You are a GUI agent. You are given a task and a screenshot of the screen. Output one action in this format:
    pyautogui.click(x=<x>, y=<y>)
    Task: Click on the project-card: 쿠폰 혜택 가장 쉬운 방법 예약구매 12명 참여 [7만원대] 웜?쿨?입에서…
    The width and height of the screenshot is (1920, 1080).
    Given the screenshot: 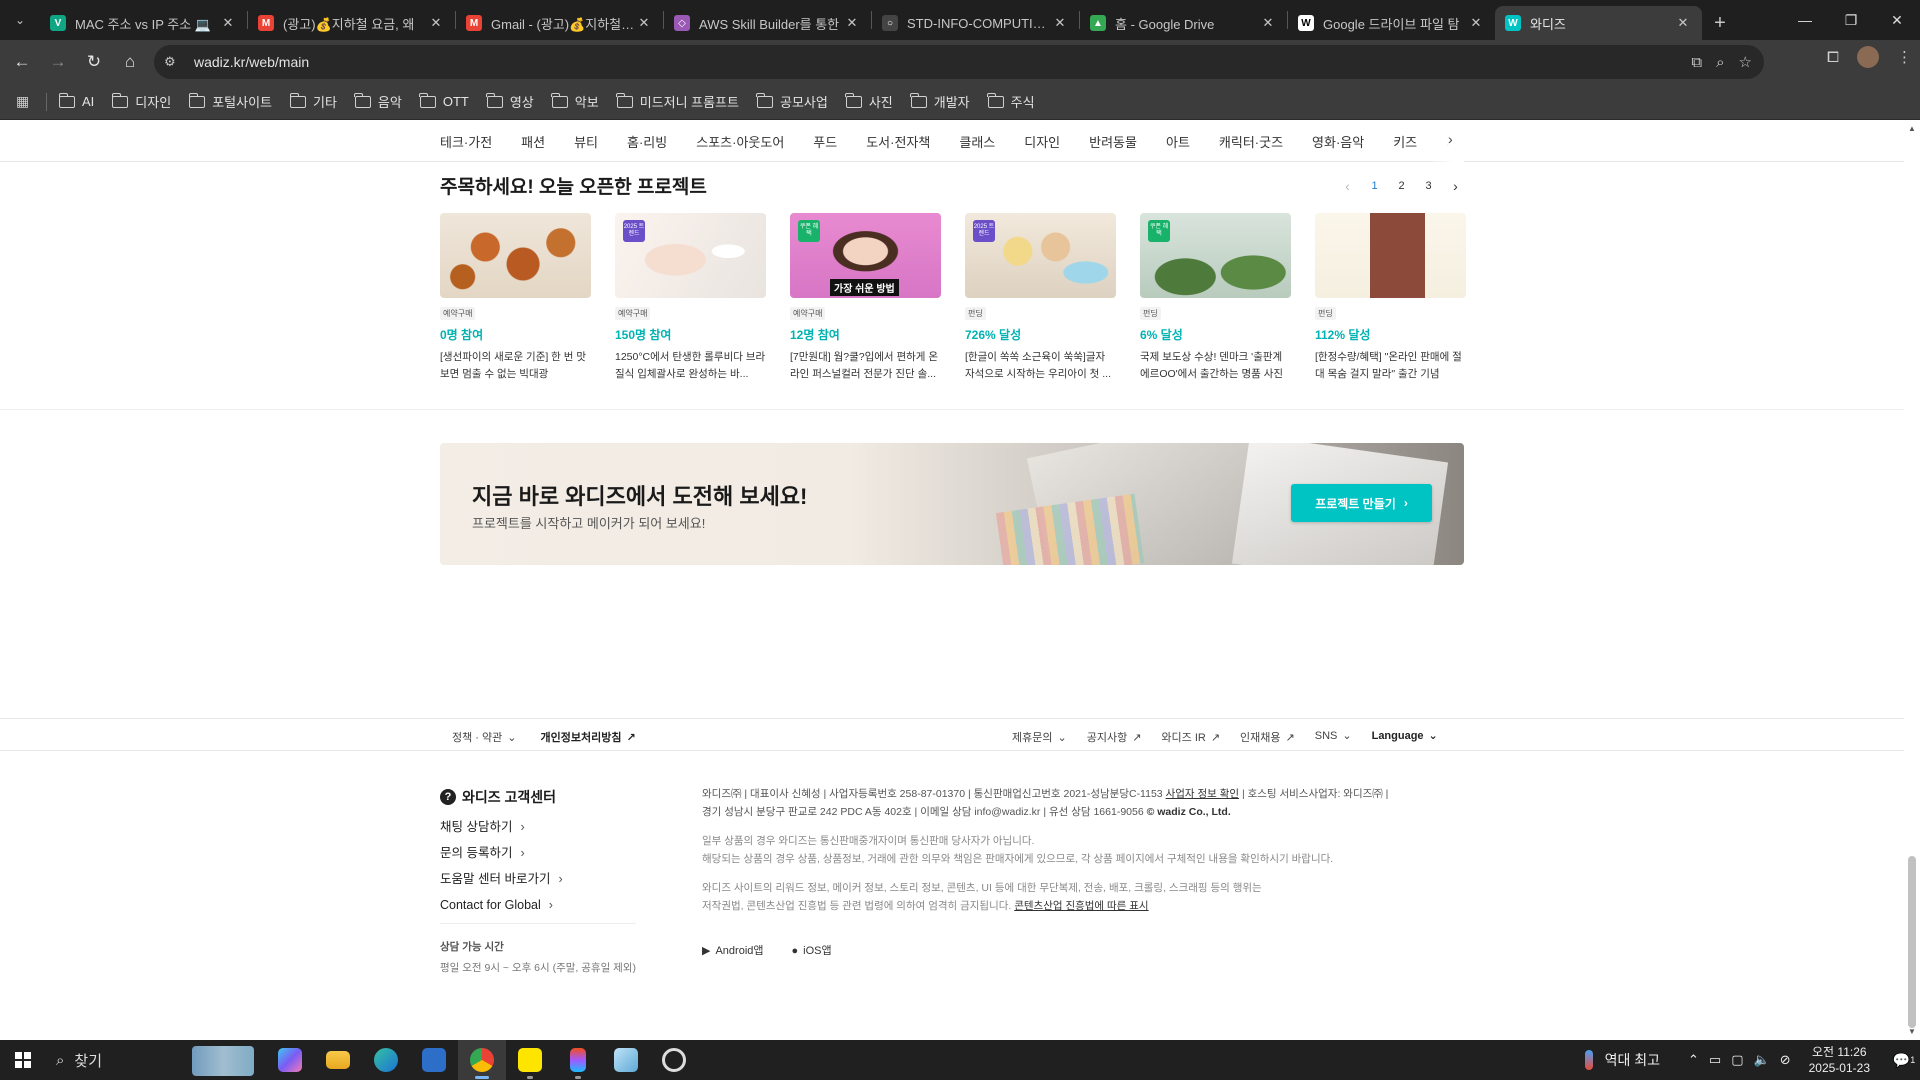 What is the action you would take?
    pyautogui.click(x=865, y=298)
    